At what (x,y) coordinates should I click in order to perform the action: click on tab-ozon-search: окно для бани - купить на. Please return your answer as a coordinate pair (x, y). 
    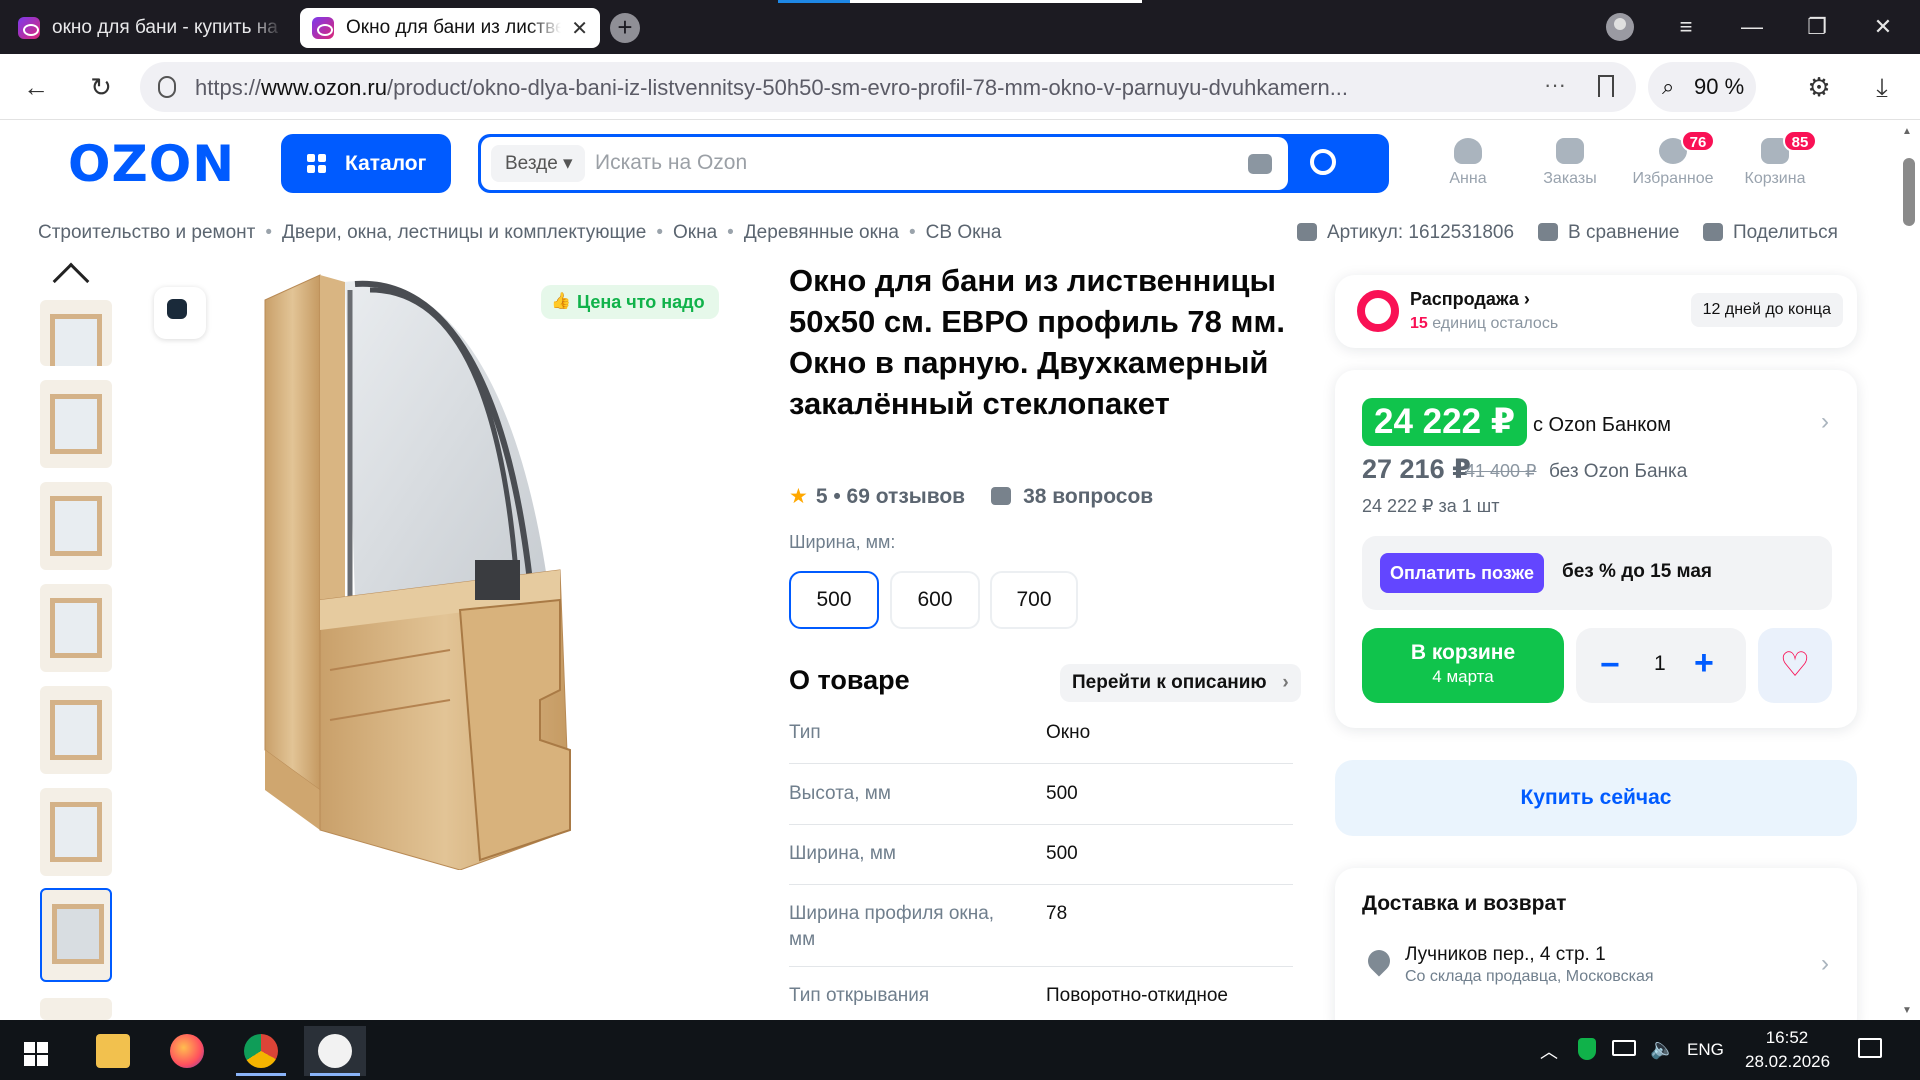
    Looking at the image, I should click on (151, 28).